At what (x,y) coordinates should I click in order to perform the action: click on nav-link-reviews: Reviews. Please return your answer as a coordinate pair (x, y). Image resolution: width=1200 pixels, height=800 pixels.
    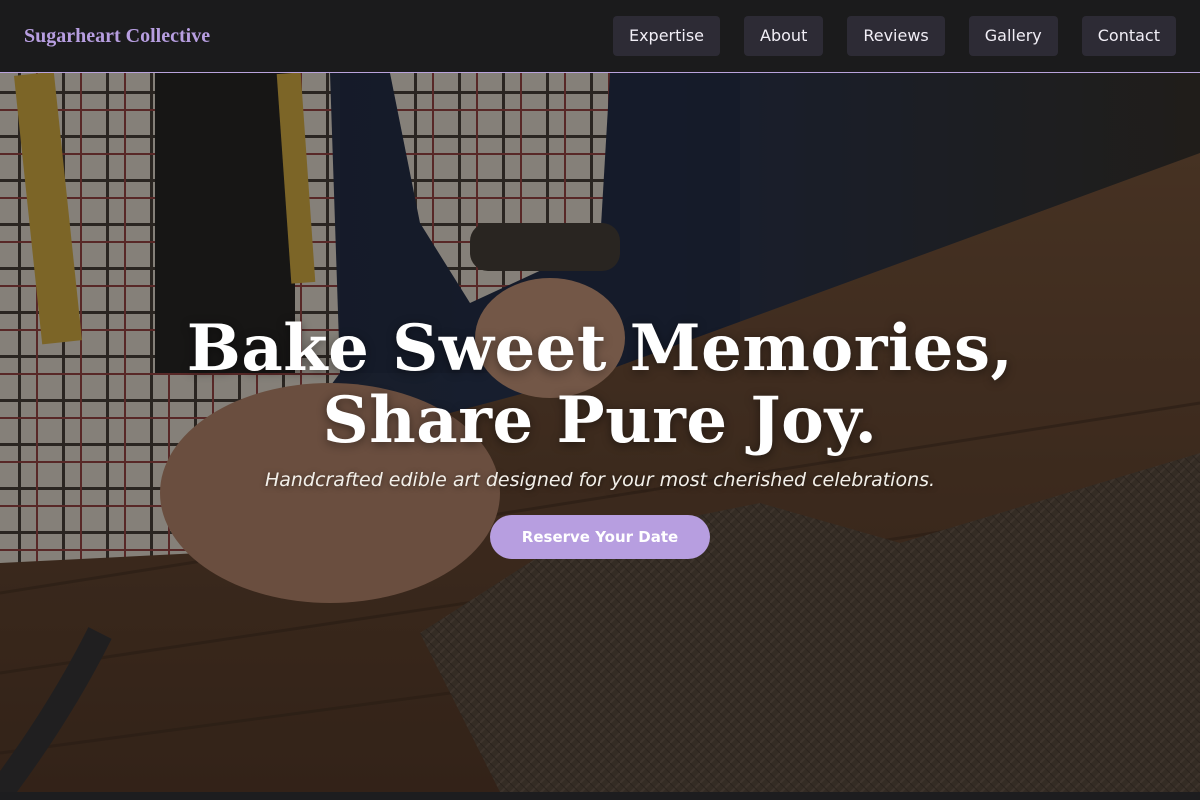
    Looking at the image, I should click on (896, 36).